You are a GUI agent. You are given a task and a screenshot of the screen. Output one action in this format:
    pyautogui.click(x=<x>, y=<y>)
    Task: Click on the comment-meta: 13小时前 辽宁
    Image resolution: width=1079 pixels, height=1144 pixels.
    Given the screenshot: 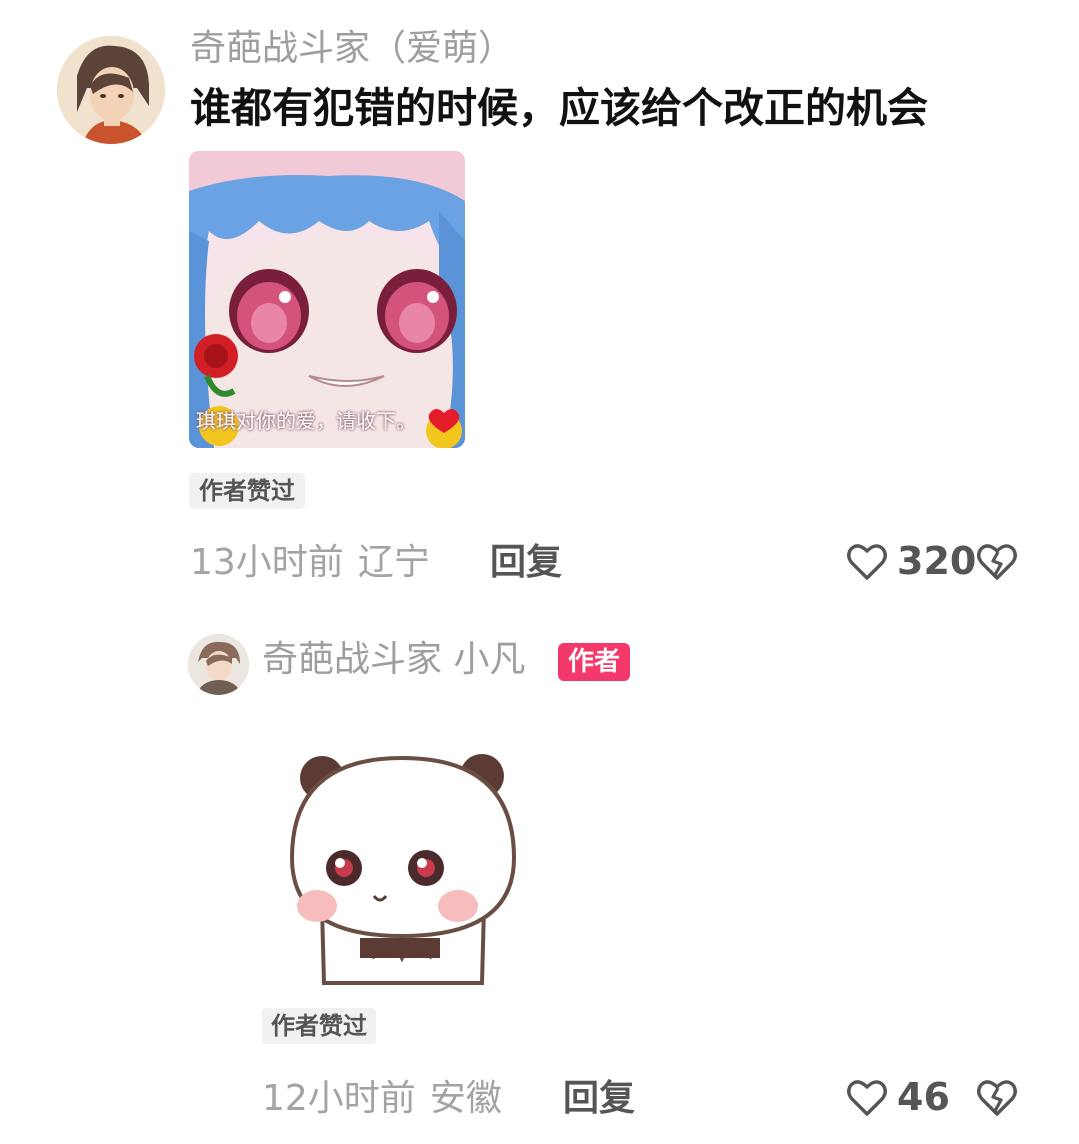 What is the action you would take?
    pyautogui.click(x=310, y=563)
    